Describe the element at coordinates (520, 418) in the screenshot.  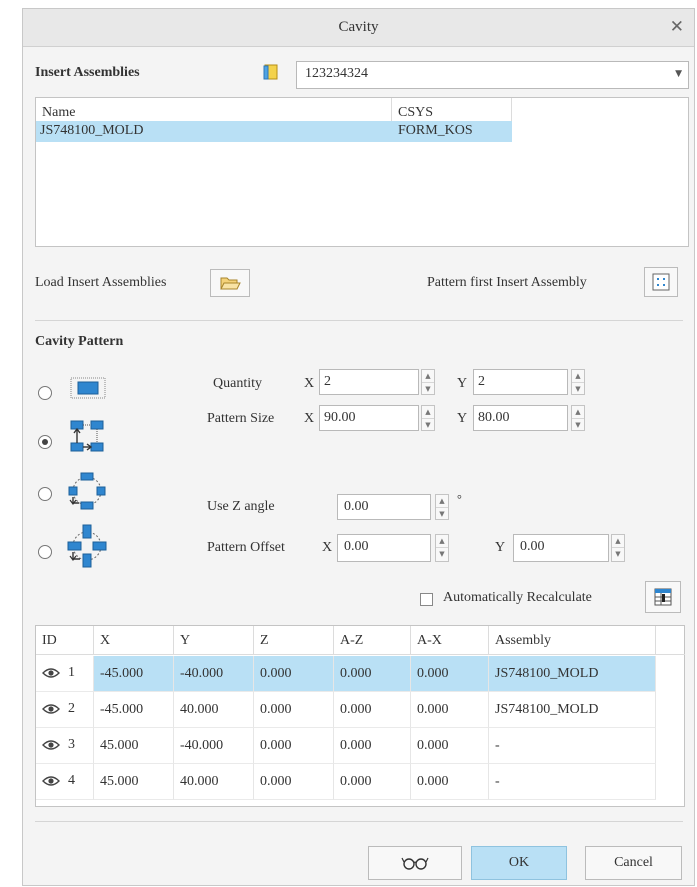
I see `pattern-size-y-input: 80.00` at that location.